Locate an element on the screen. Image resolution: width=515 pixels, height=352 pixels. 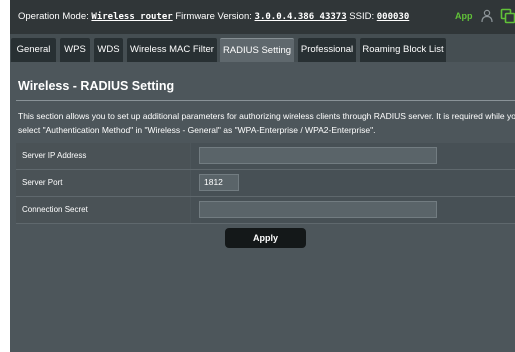
tab-roaming-block-list: Roaming Block List is located at coordinates (403, 50).